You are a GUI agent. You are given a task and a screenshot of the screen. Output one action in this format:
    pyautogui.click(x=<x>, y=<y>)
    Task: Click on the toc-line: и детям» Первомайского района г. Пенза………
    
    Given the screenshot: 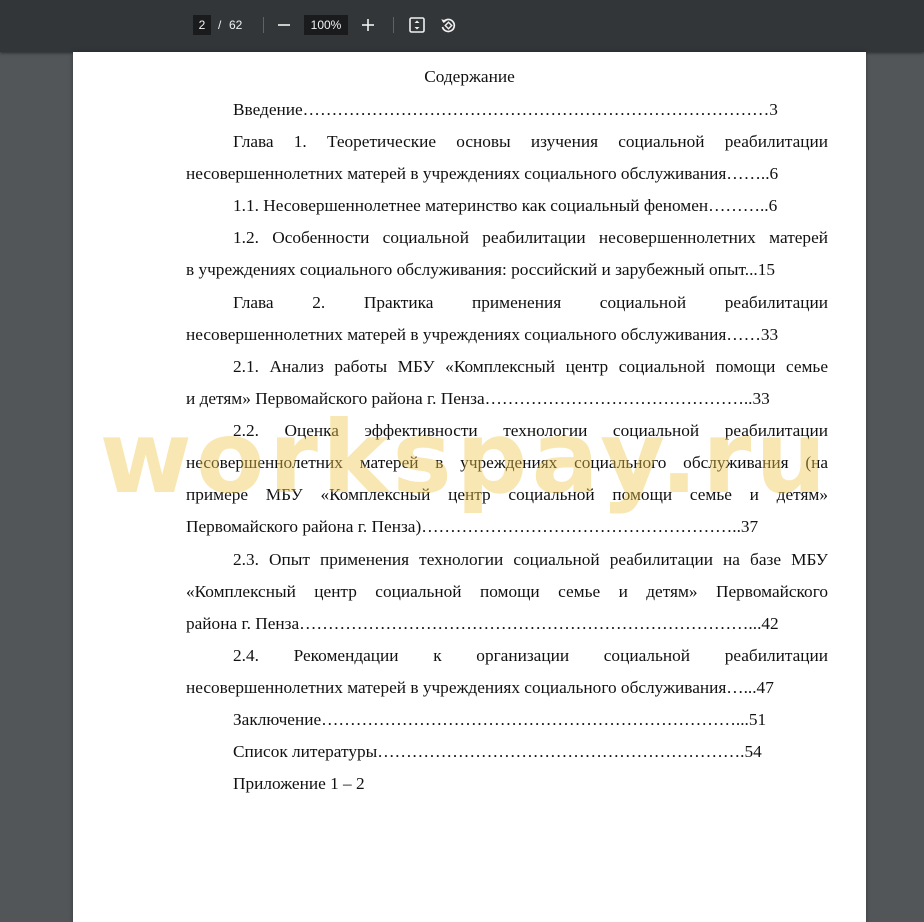 What is the action you would take?
    pyautogui.click(x=478, y=398)
    